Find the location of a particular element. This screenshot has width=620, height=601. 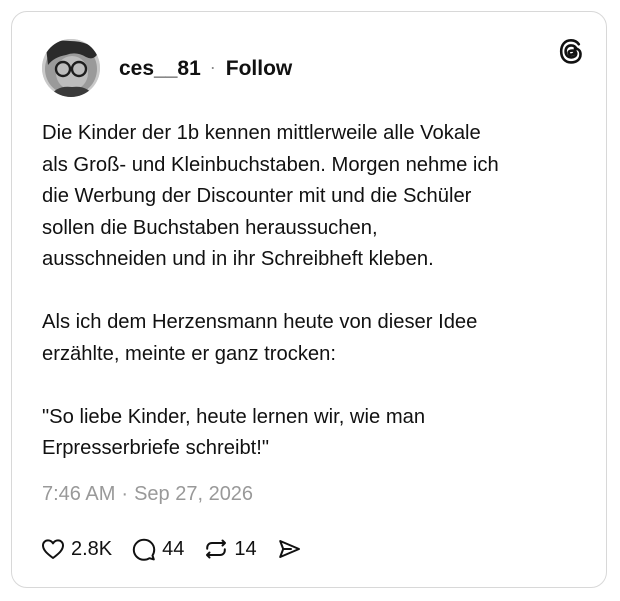

avatar is located at coordinates (71, 68).